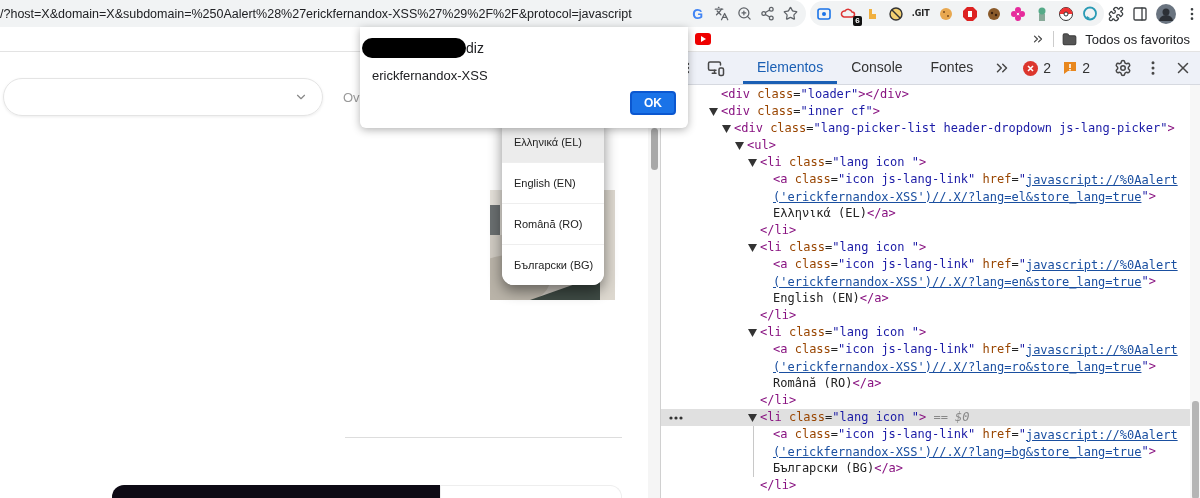 Image resolution: width=1200 pixels, height=498 pixels. What do you see at coordinates (831, 298) in the screenshot?
I see `code-line: English (EN)</a>` at bounding box center [831, 298].